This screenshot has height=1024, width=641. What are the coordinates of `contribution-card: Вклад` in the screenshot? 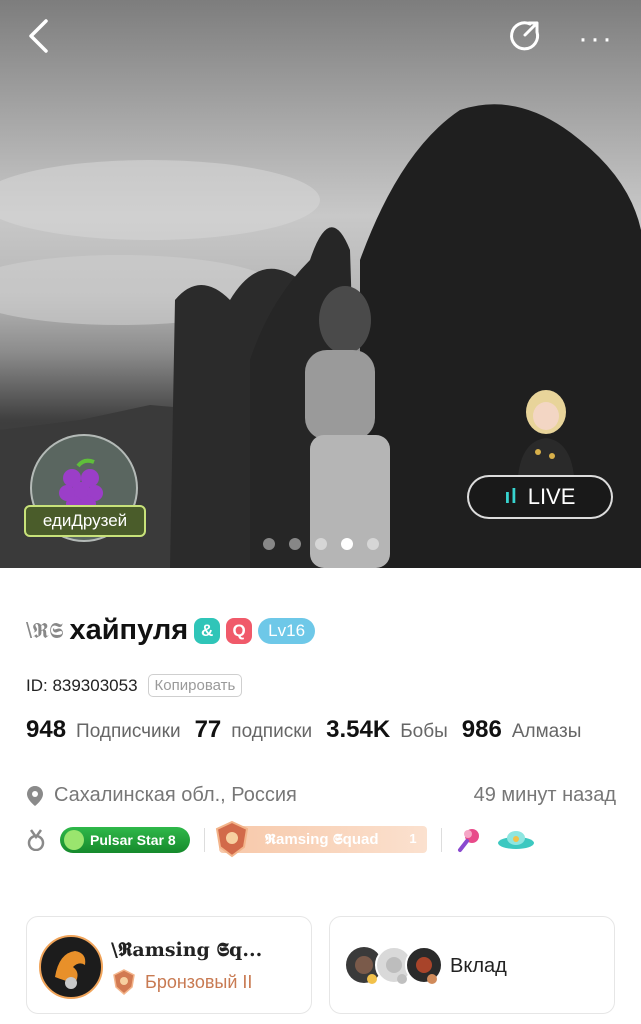 It's located at (472, 965).